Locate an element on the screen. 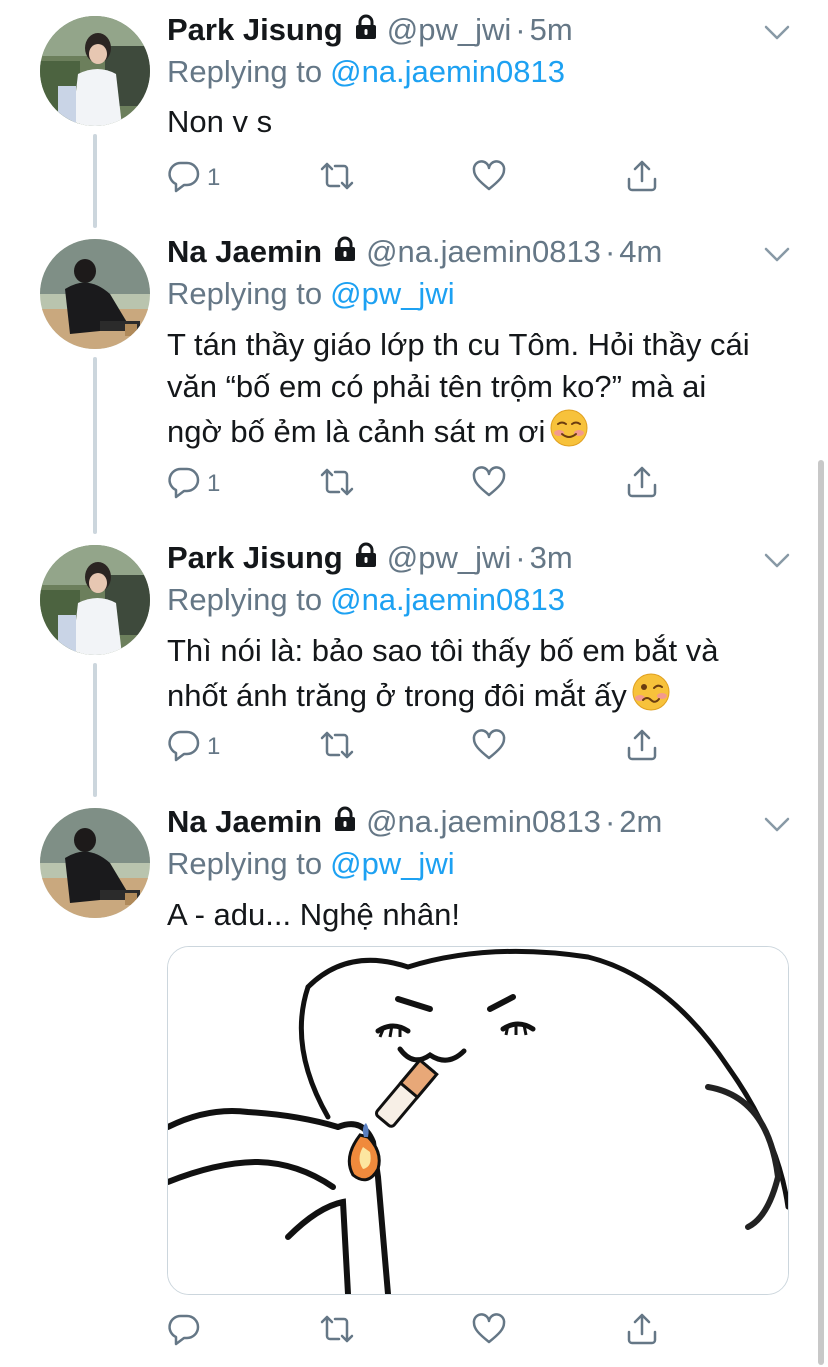 Image resolution: width=828 pixels, height=1367 pixels. tweet-header: Na Jaemin @na.jaemin0813 · 2m is located at coordinates (414, 822).